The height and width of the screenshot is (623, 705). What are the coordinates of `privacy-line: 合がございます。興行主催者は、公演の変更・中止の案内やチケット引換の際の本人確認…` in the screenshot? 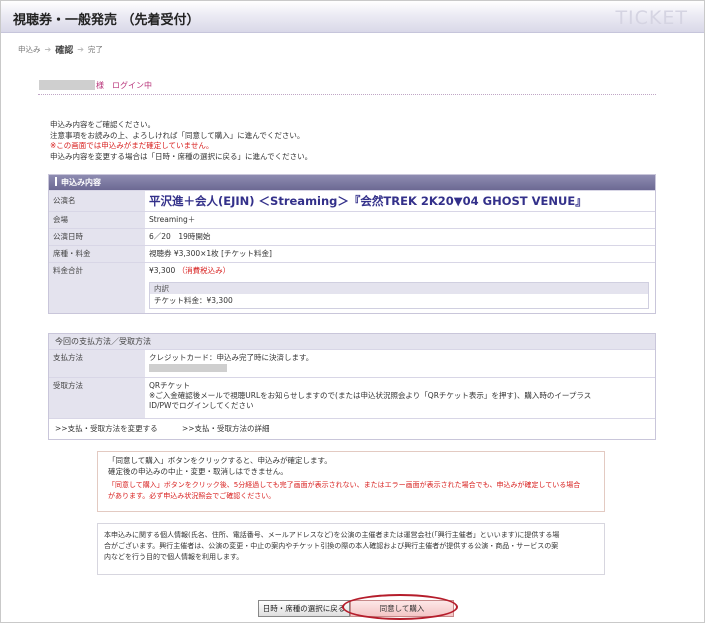 It's located at (331, 546).